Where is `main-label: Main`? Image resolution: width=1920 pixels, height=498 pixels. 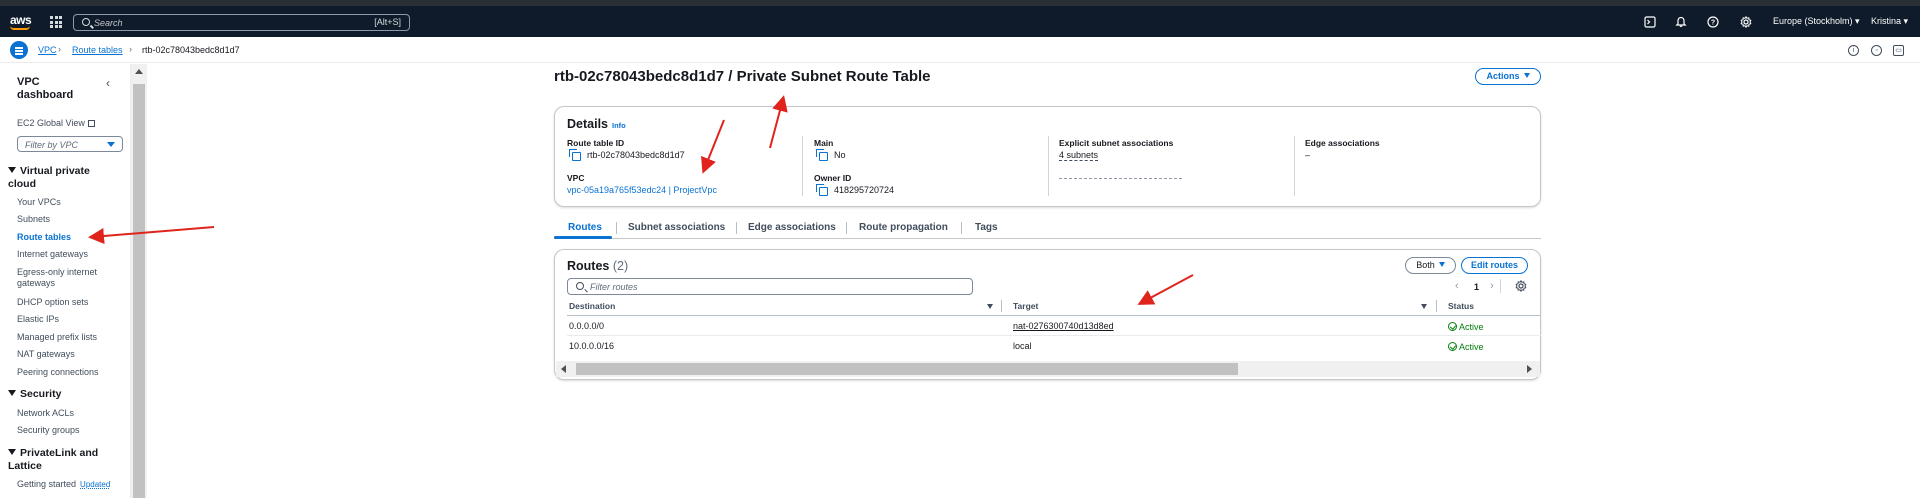 main-label: Main is located at coordinates (824, 143).